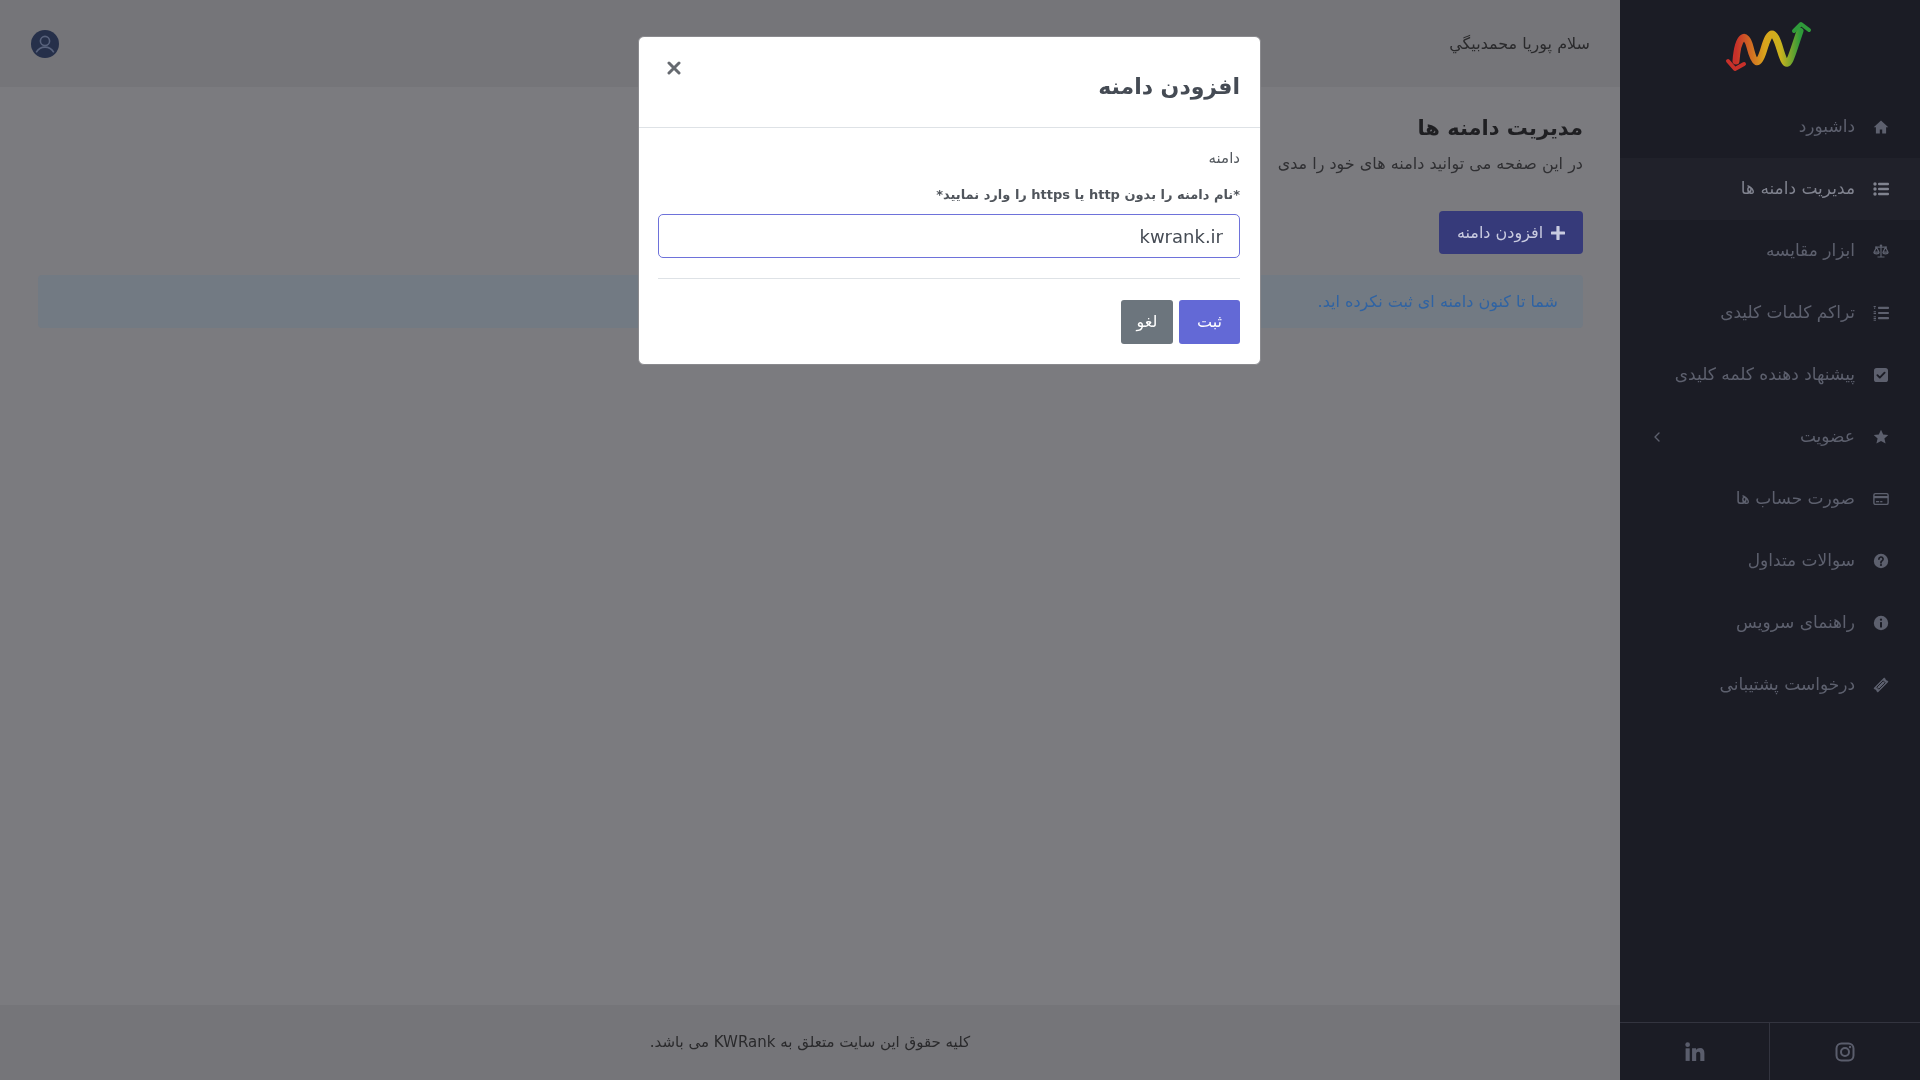 This screenshot has width=1920, height=1080. Describe the element at coordinates (1500, 128) in the screenshot. I see `page-title: مدیریت دامنه ها` at that location.